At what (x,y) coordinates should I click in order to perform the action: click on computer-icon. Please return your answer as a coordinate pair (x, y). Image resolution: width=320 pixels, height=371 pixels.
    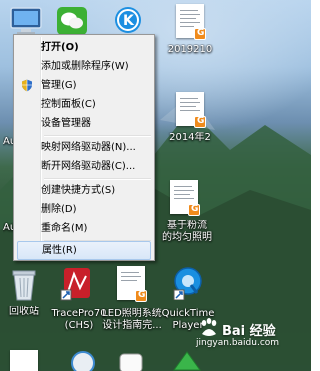
    Looking at the image, I should click on (26, 21).